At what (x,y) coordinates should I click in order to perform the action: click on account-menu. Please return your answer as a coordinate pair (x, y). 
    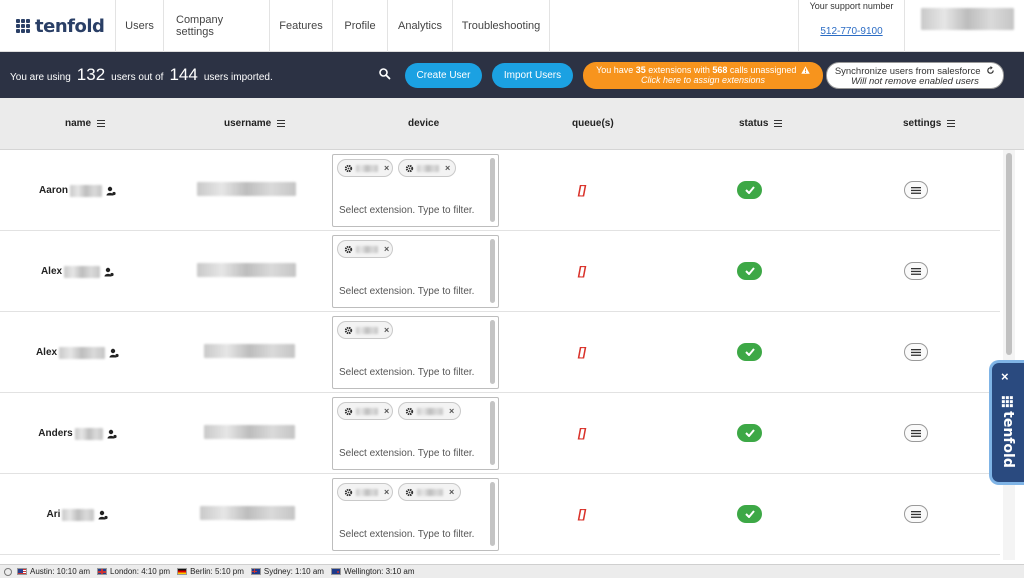
    Looking at the image, I should click on (964, 25).